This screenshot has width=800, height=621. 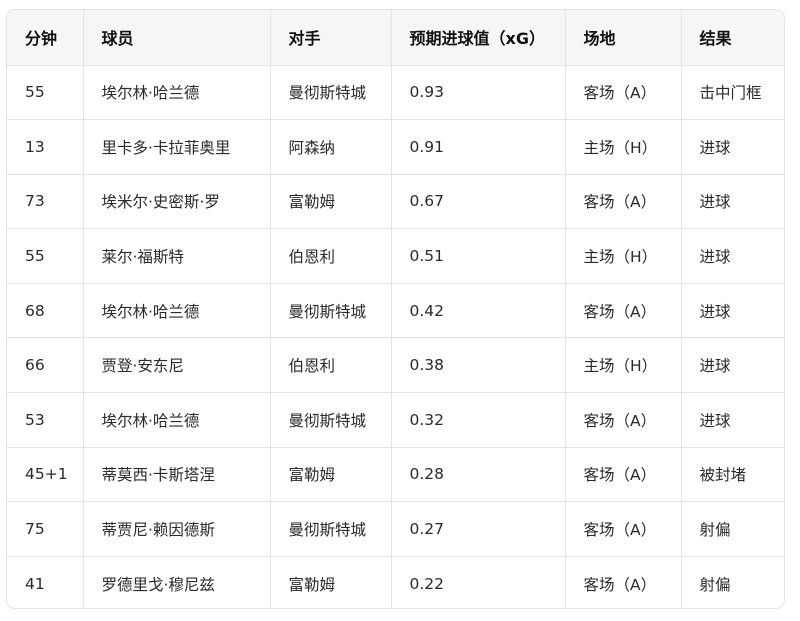 What do you see at coordinates (177, 365) in the screenshot?
I see `cell-player: 贾登·安东尼` at bounding box center [177, 365].